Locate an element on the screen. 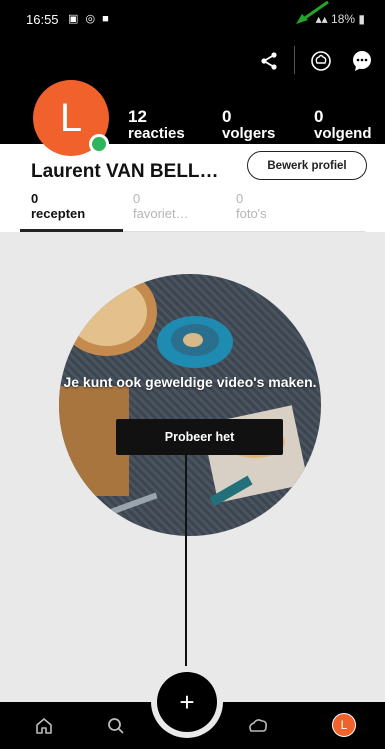 This screenshot has width=385, height=749. promo-text: Je kunt ook geweldige video's maken. is located at coordinates (190, 382).